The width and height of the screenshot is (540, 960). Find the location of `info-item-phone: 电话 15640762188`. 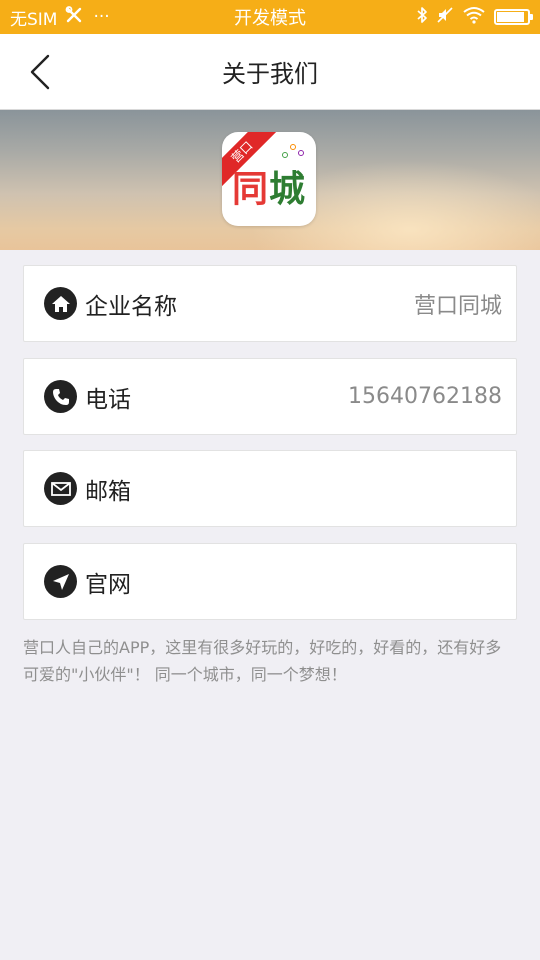

info-item-phone: 电话 15640762188 is located at coordinates (270, 396).